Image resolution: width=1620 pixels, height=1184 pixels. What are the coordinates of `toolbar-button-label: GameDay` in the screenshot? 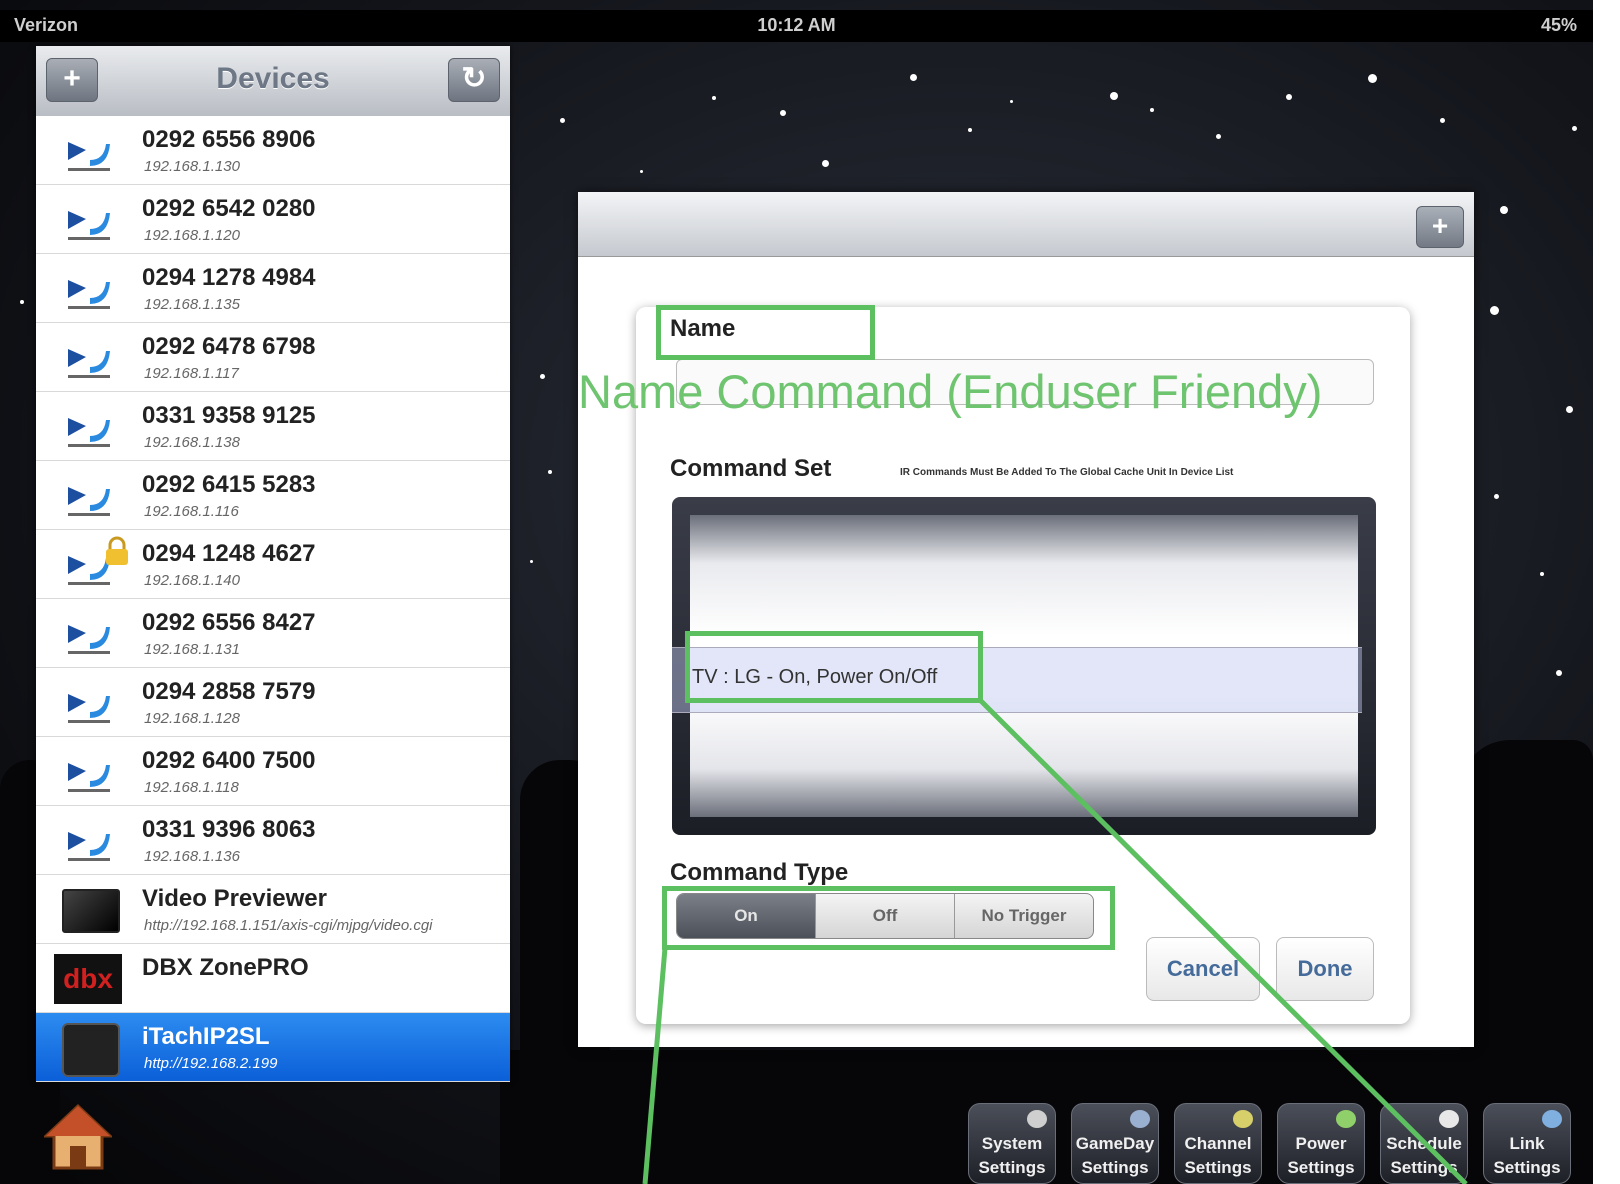 It's located at (1115, 1143).